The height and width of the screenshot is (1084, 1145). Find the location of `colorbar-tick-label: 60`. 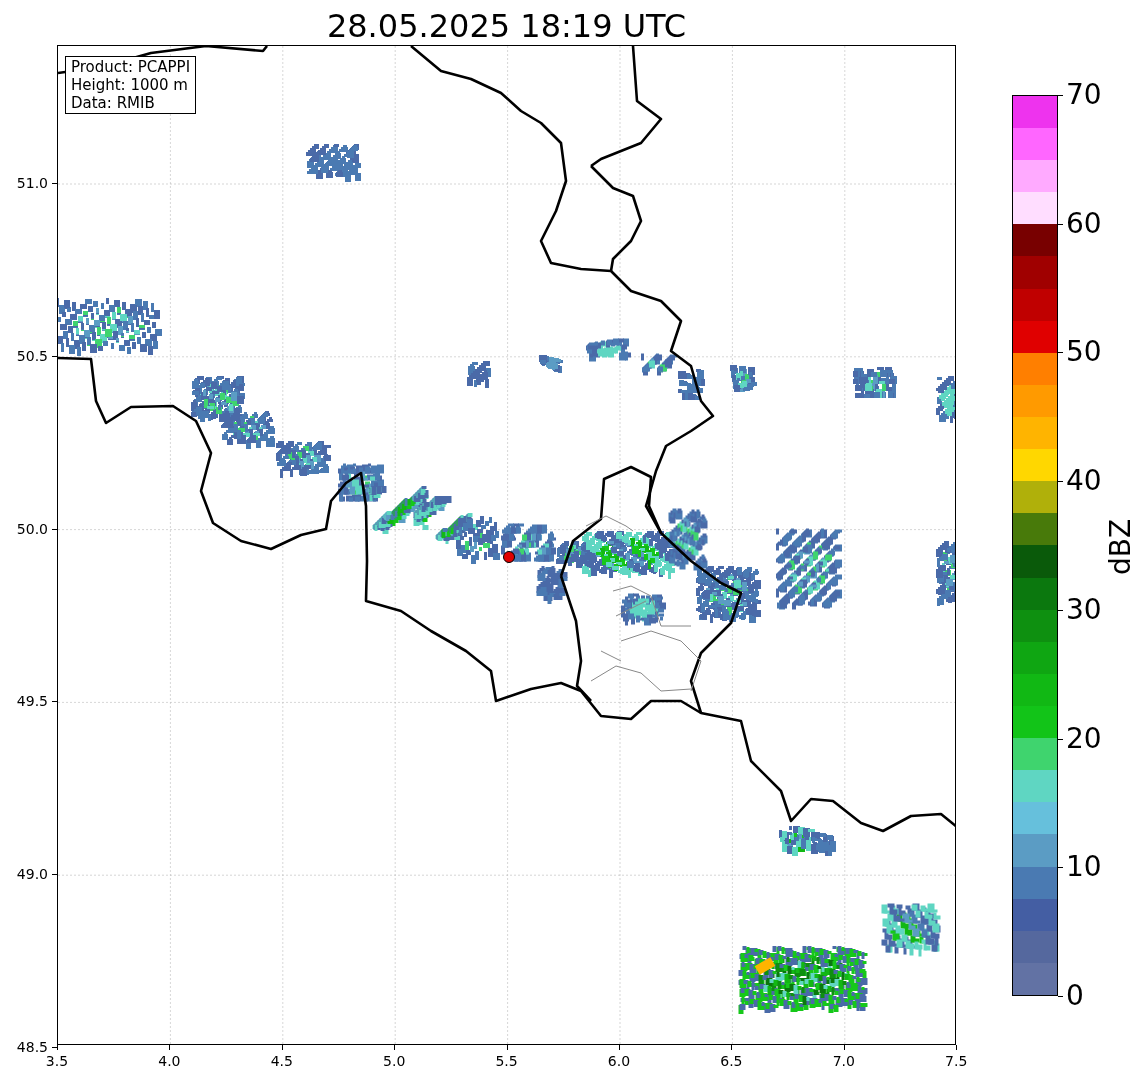

colorbar-tick-label: 60 is located at coordinates (1084, 223).